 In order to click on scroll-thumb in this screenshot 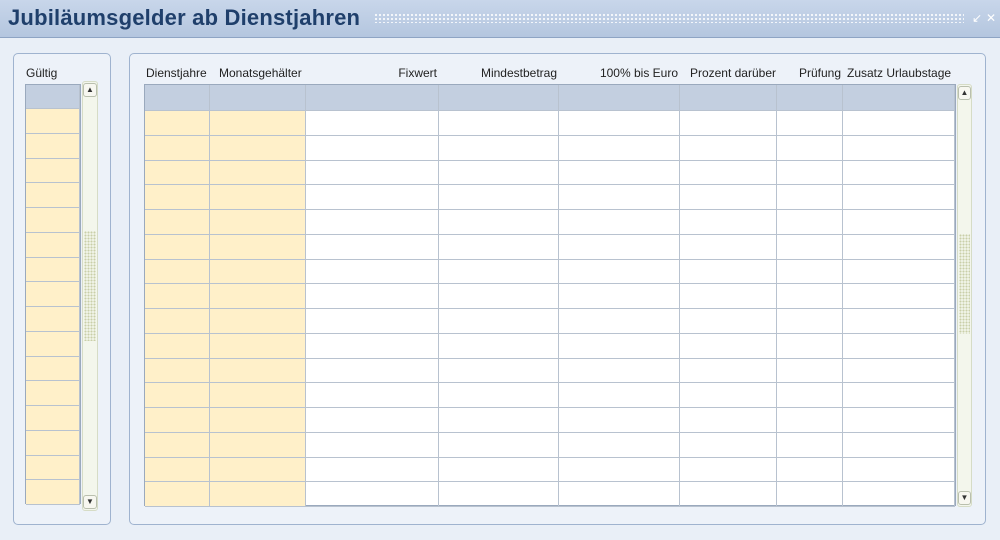, I will do `click(90, 286)`.